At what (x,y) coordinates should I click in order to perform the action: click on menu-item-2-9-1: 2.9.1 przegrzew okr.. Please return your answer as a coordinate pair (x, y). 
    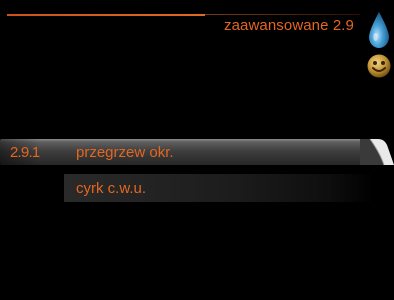
    Looking at the image, I should click on (197, 152).